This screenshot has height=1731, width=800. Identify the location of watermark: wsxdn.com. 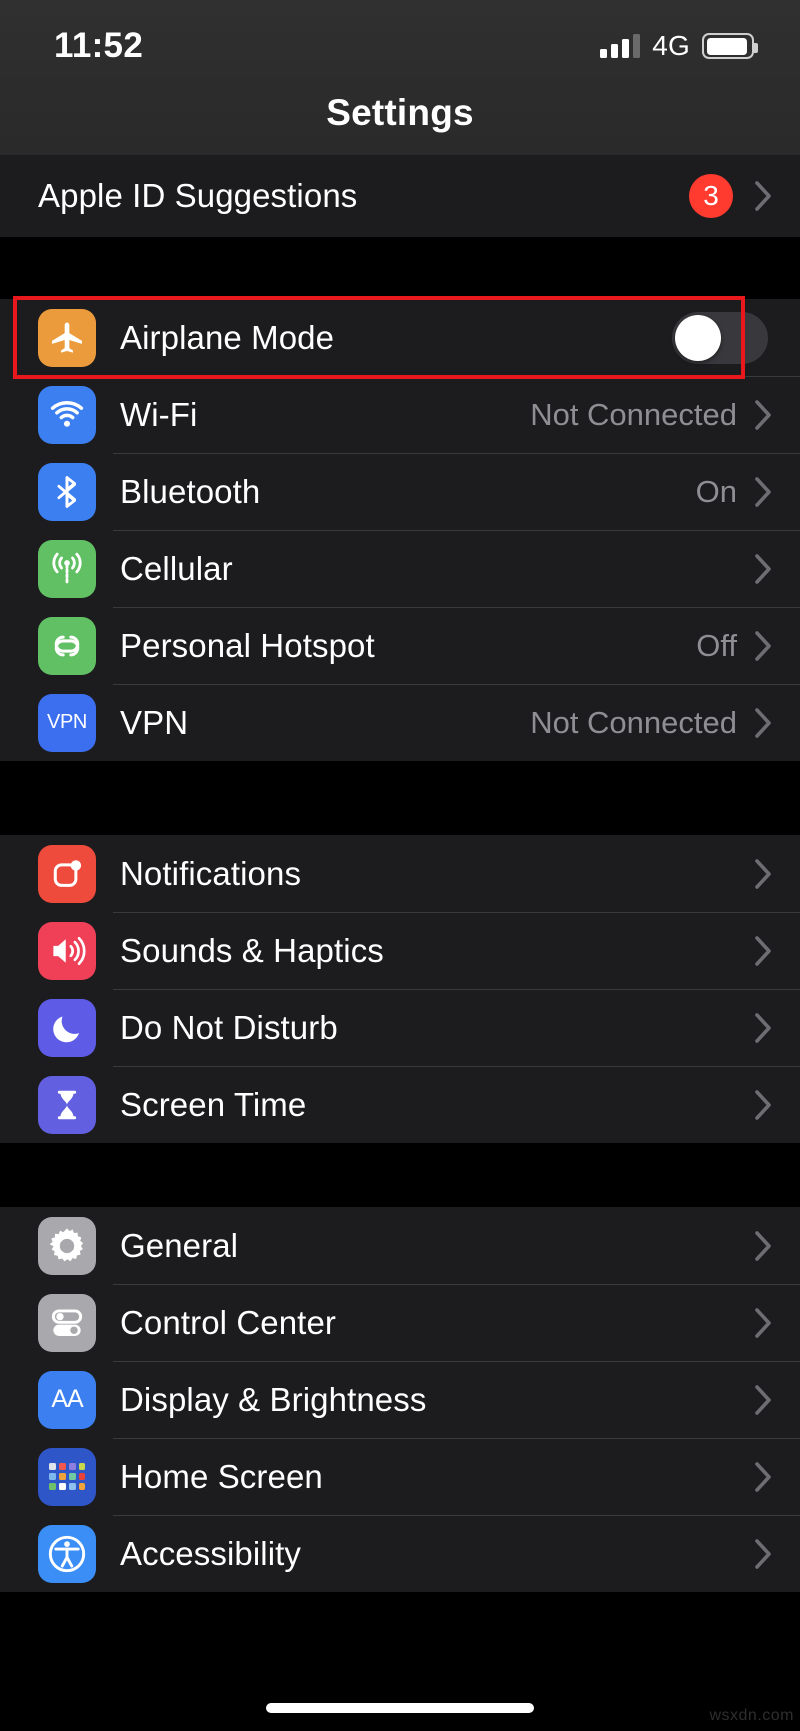
(751, 1715).